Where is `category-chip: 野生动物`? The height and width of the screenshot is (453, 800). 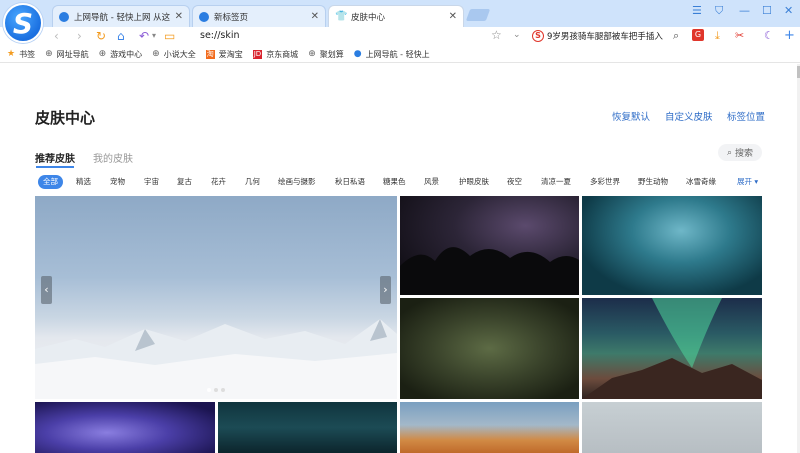 category-chip: 野生动物 is located at coordinates (653, 182).